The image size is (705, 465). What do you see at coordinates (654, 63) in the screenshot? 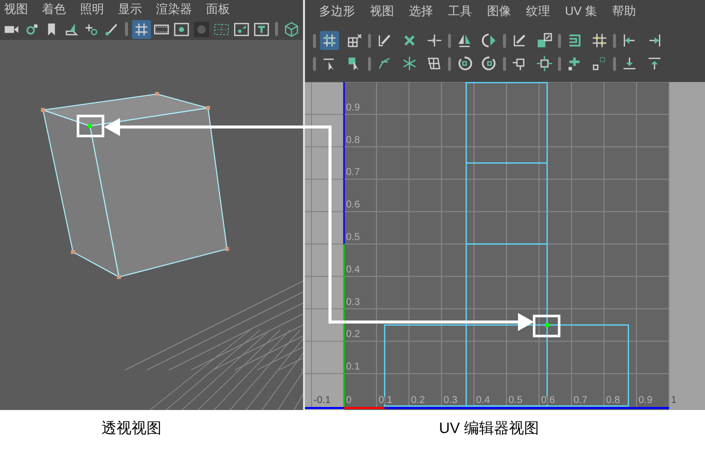
I see `arrow-up-icon` at bounding box center [654, 63].